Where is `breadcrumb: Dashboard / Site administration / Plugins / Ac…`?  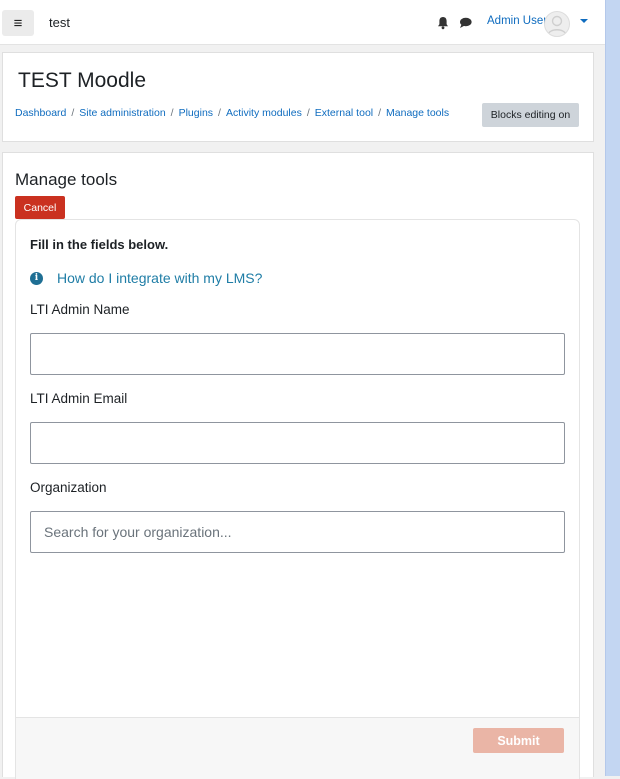
breadcrumb: Dashboard / Site administration / Plugins / Ac… is located at coordinates (232, 113).